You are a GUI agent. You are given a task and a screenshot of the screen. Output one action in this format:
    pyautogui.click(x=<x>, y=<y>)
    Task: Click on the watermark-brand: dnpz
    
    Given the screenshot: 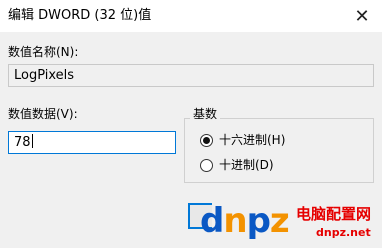 What is the action you would take?
    pyautogui.click(x=245, y=221)
    